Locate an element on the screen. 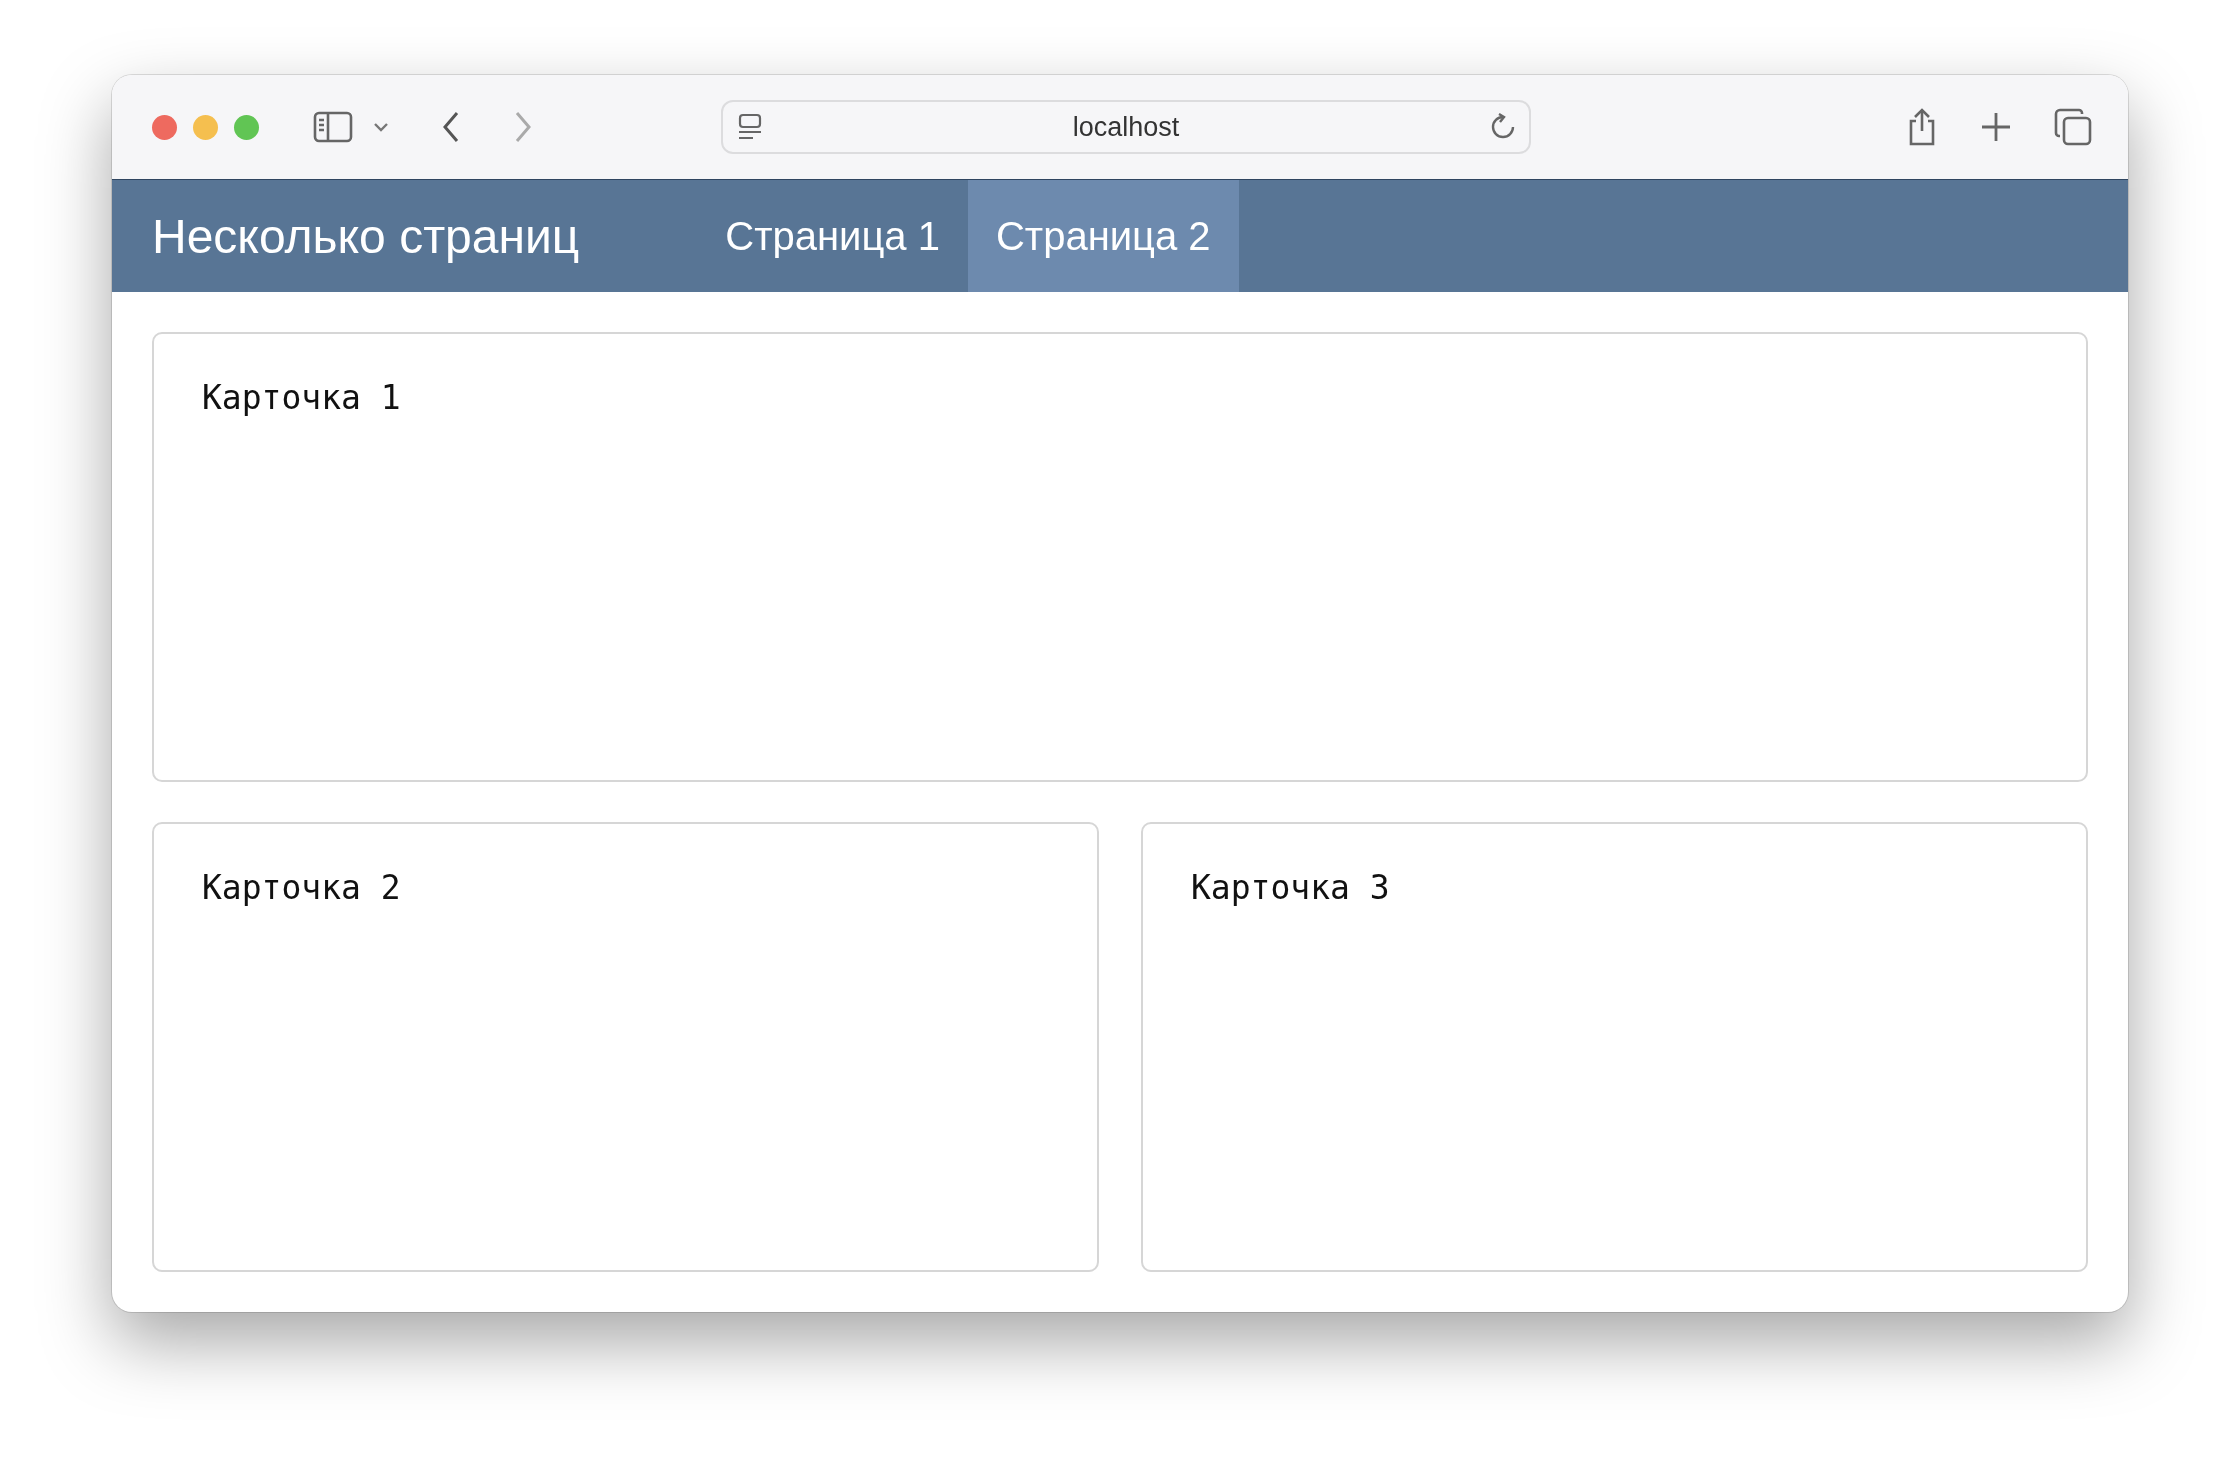  plus-icon is located at coordinates (1996, 127).